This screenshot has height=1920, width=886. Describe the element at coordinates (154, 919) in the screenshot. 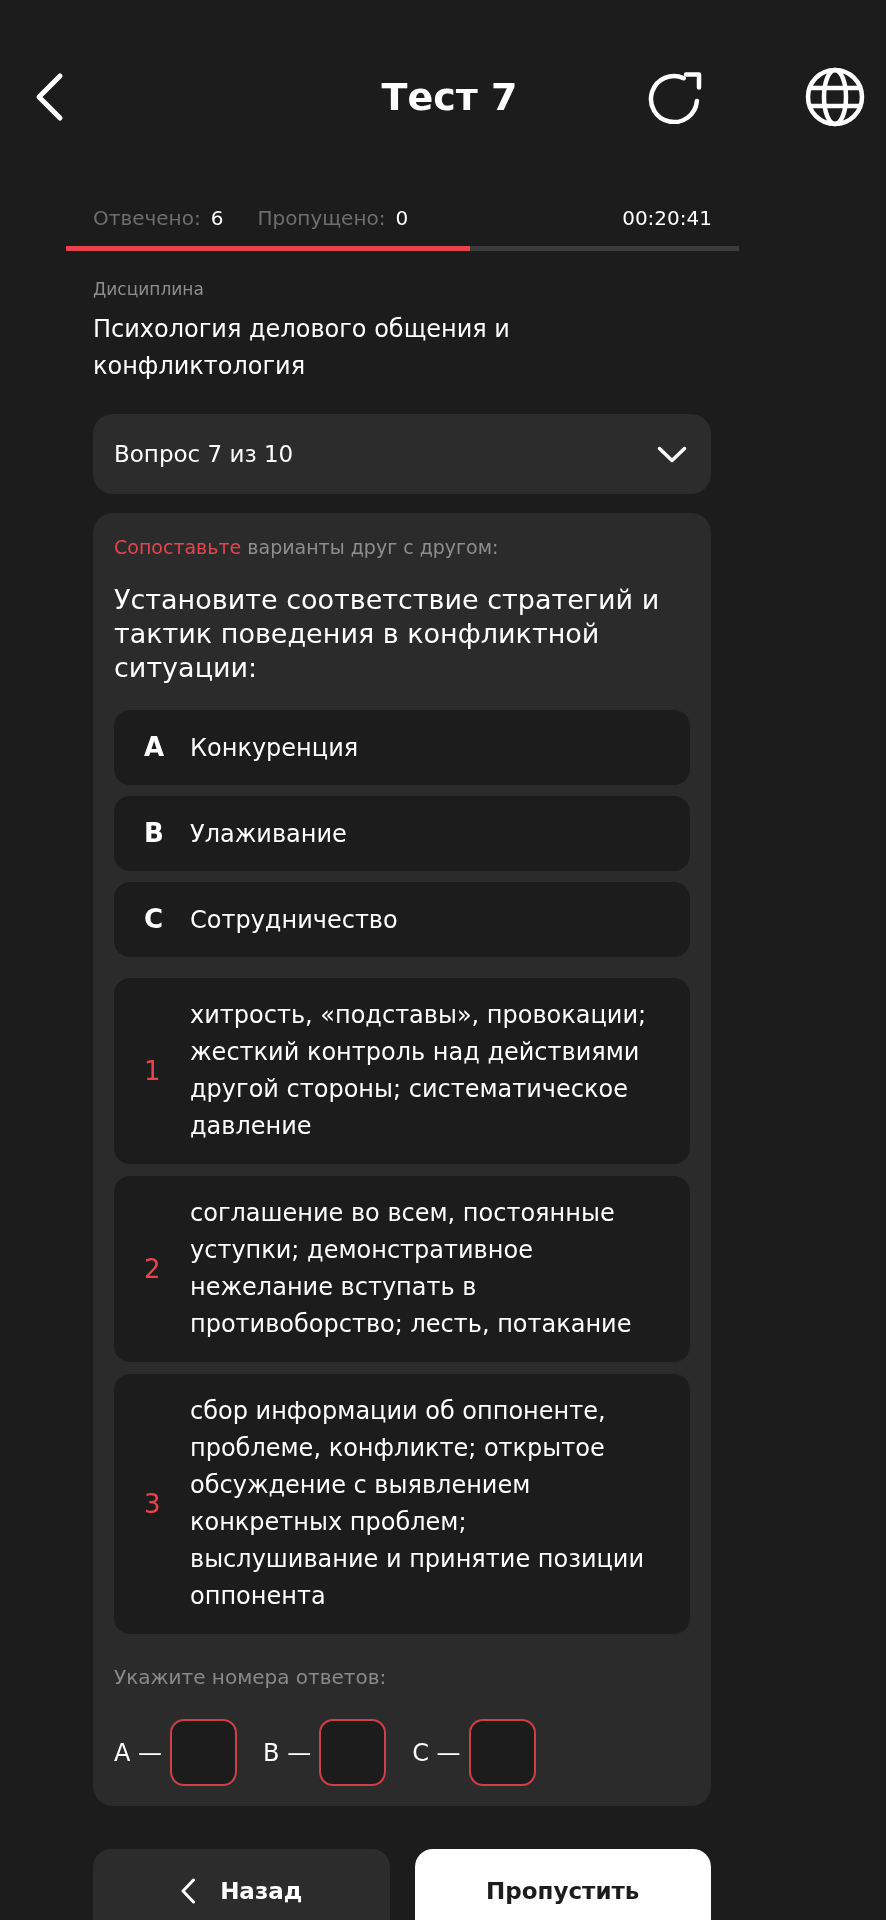

I see `option-letter: C` at that location.